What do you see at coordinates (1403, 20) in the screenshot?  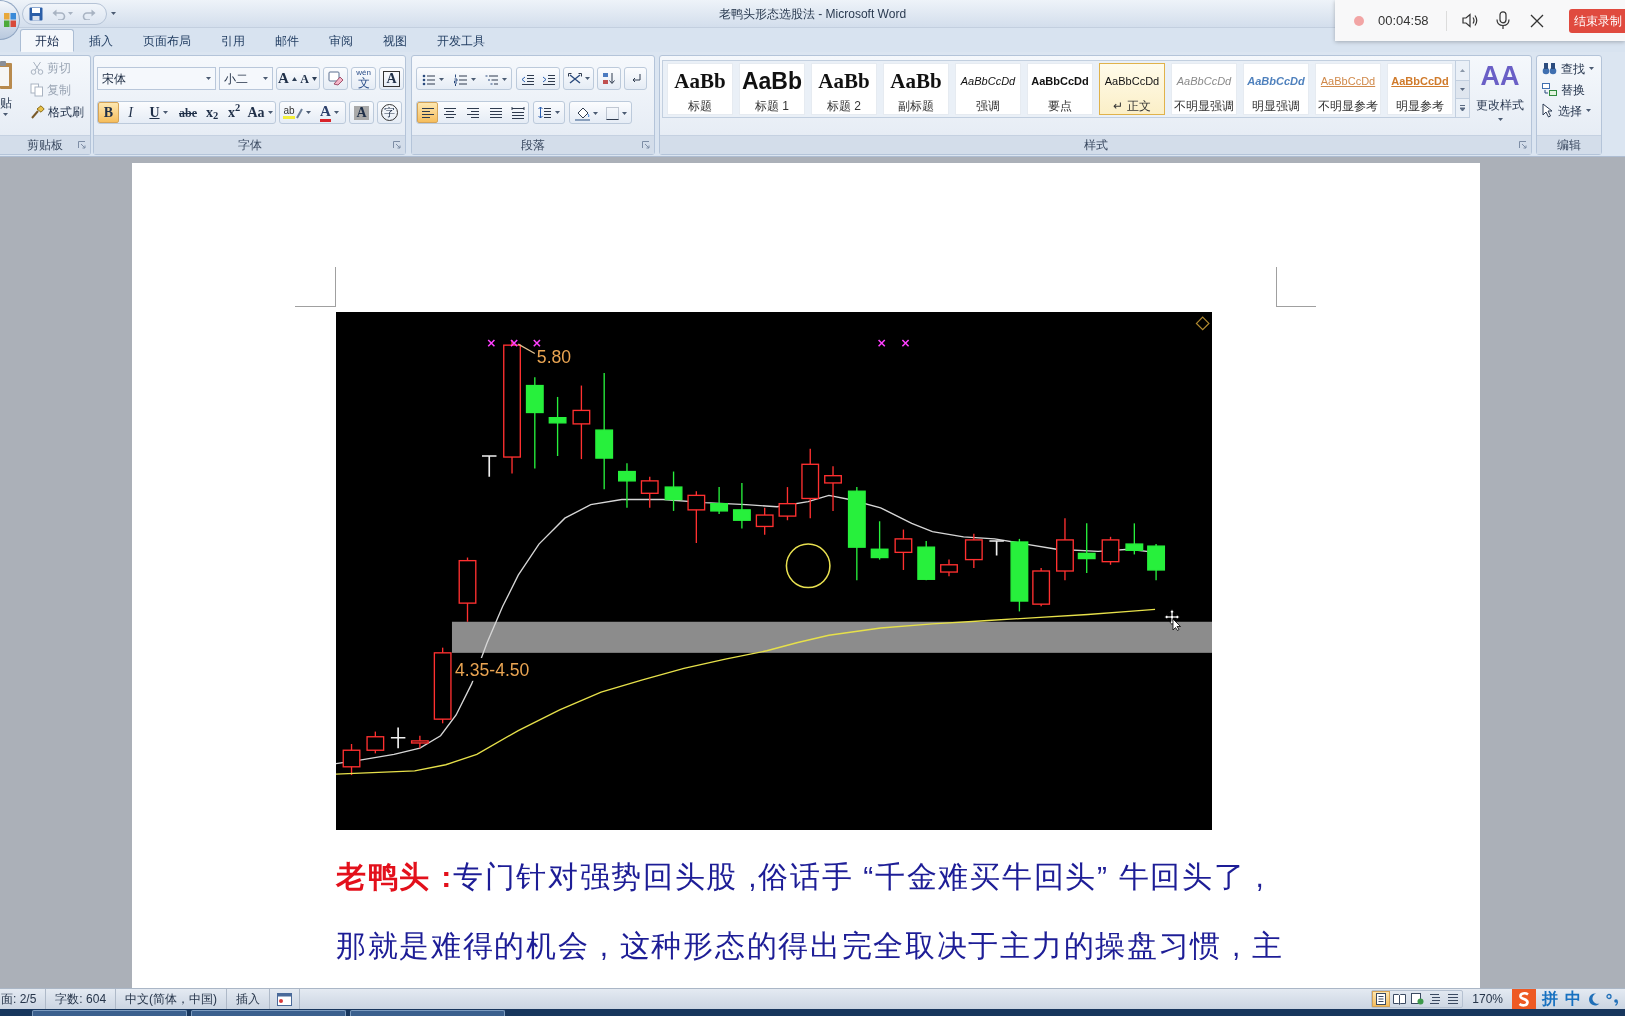 I see `recording-timer: 00:04:58` at bounding box center [1403, 20].